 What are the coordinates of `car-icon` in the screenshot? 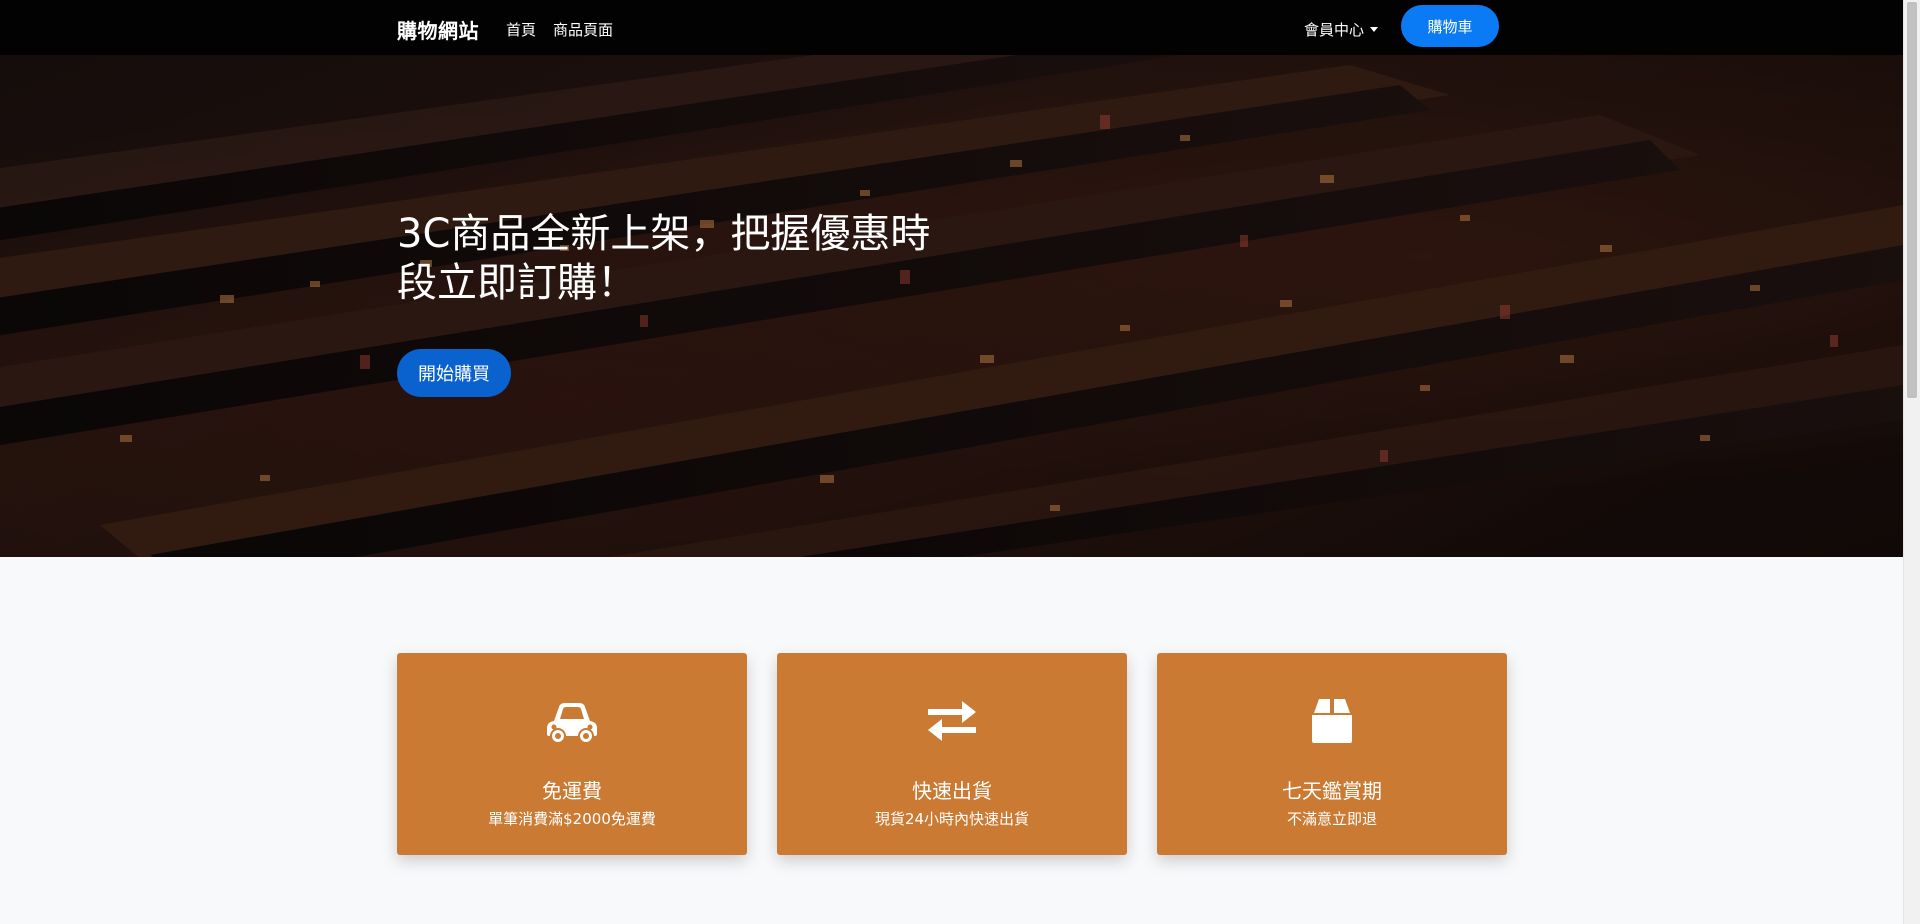 It's located at (572, 723).